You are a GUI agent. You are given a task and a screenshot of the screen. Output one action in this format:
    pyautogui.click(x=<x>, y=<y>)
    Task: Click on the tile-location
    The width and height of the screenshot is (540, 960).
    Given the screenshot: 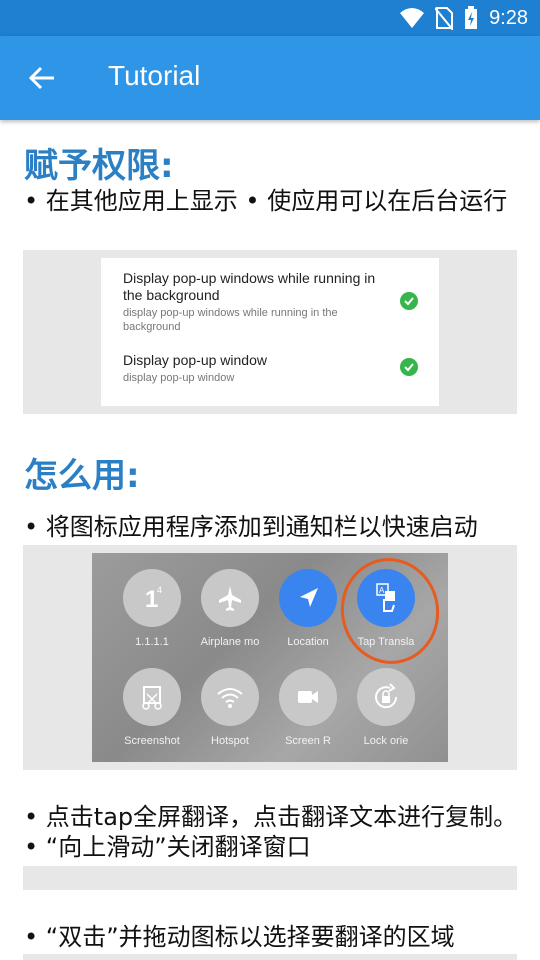 What is the action you would take?
    pyautogui.click(x=308, y=598)
    